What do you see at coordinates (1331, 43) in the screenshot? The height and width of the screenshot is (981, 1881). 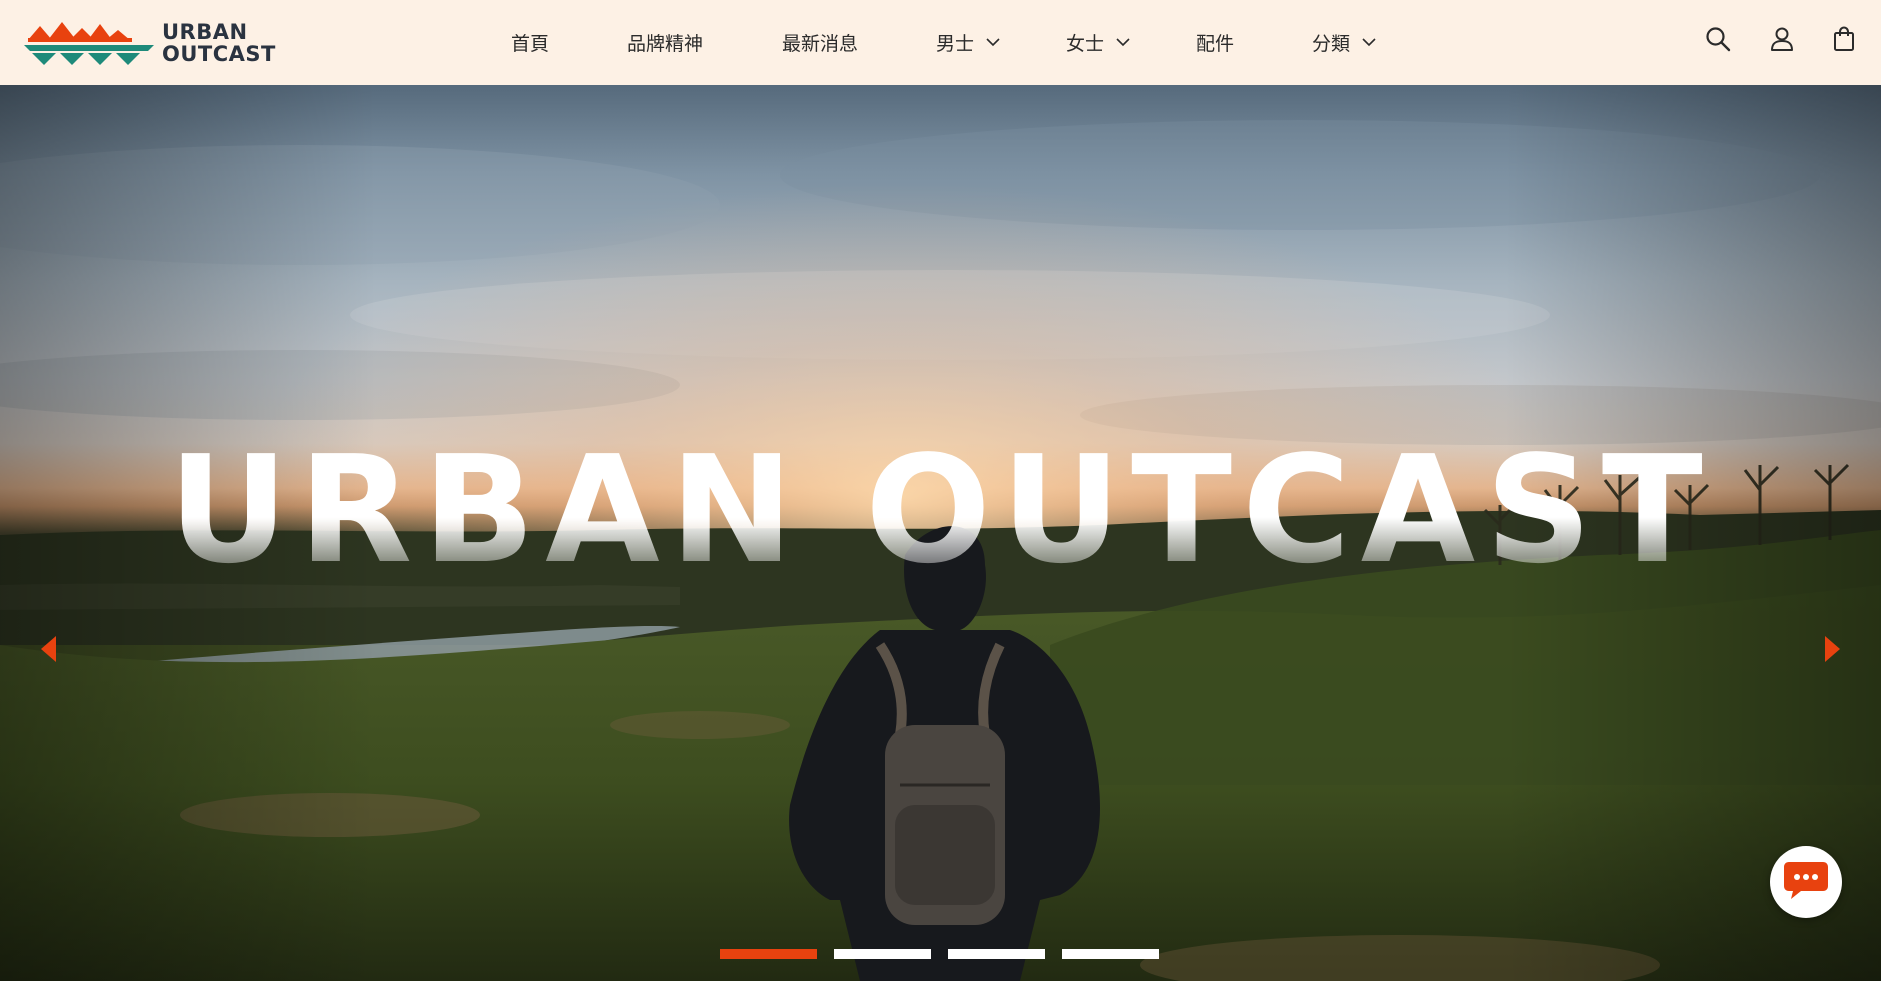 I see `nav-item-label: 分類` at bounding box center [1331, 43].